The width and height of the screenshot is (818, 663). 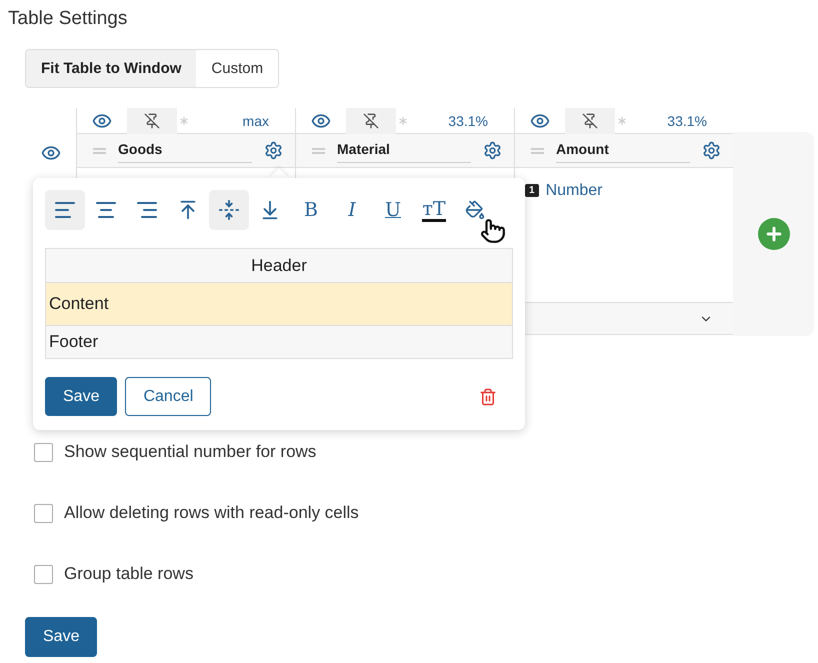 I want to click on italic-button: I, so click(x=352, y=210).